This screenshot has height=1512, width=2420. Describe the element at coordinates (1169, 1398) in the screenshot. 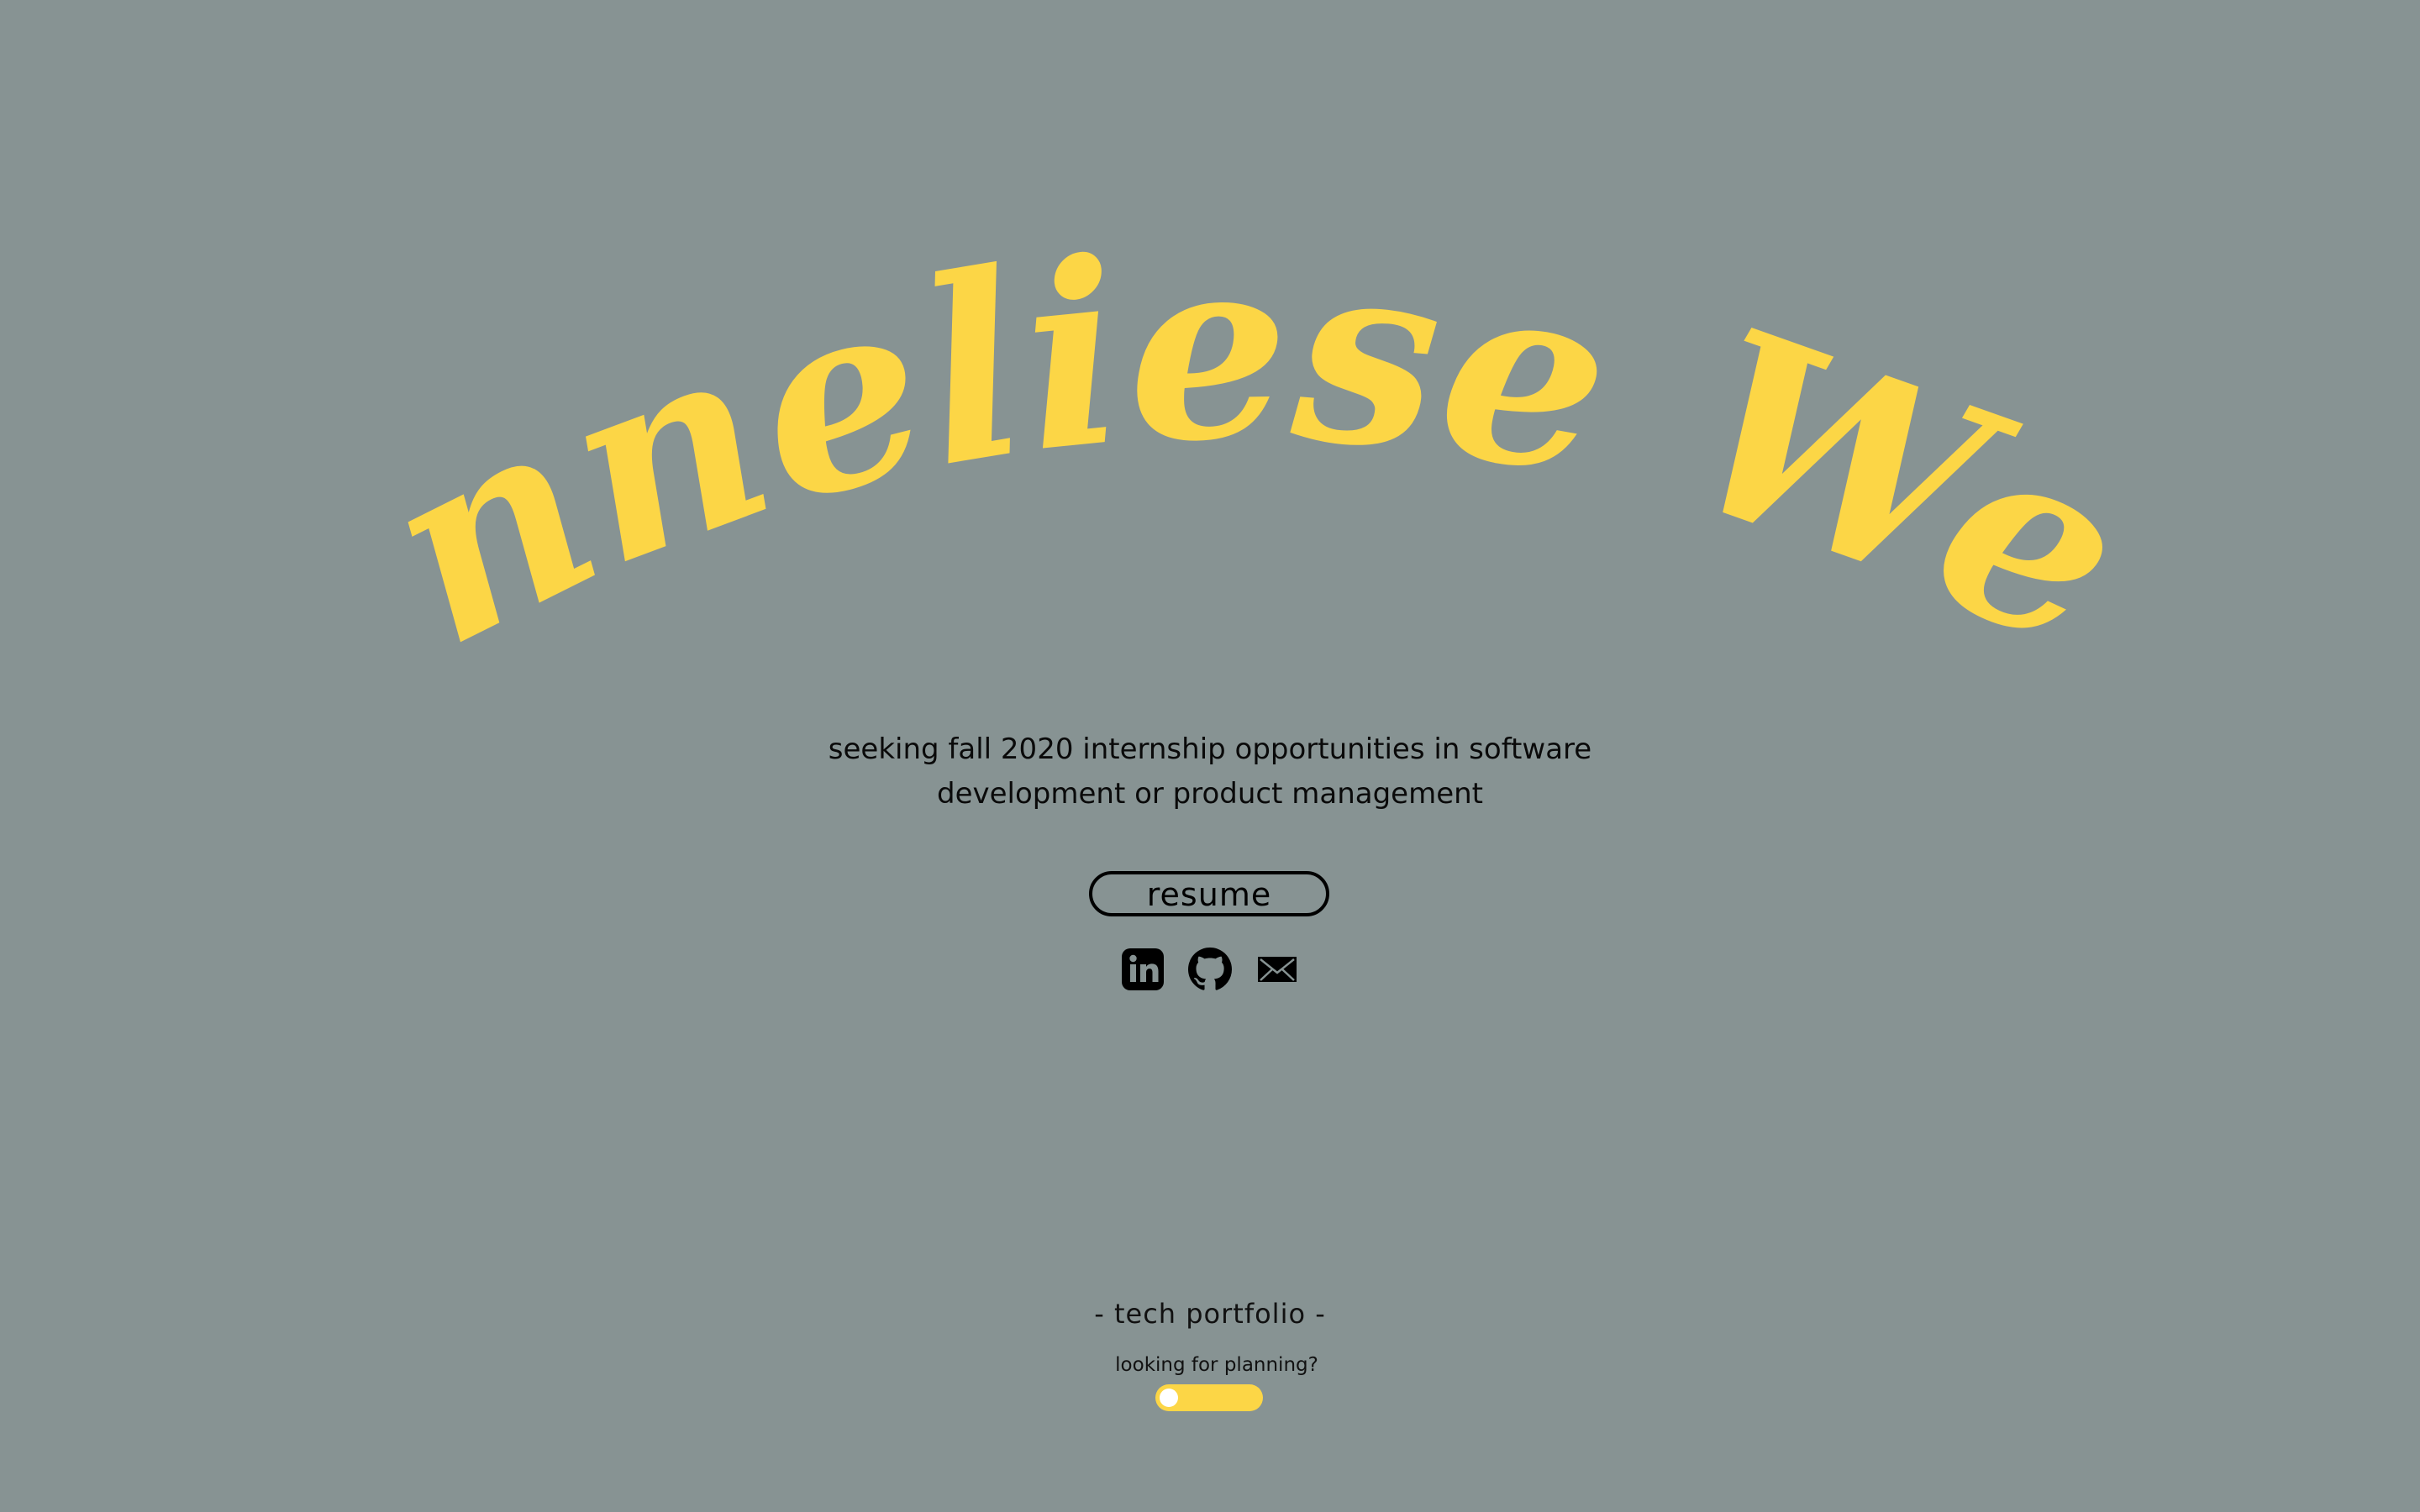

I see `toggle-knob` at that location.